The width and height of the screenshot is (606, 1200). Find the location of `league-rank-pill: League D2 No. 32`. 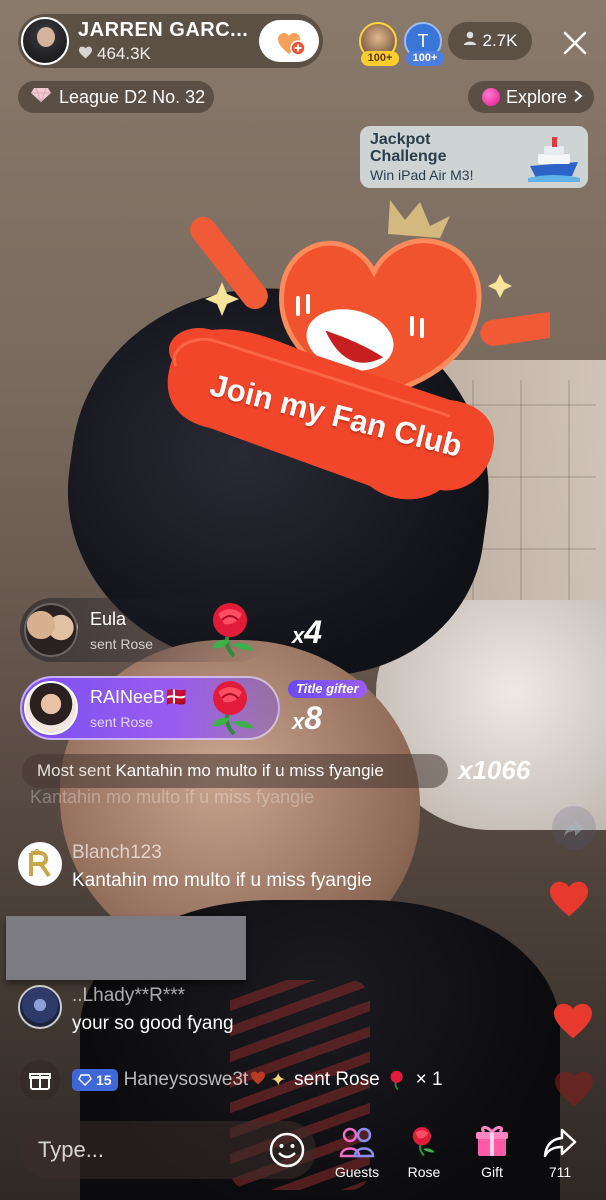

league-rank-pill: League D2 No. 32 is located at coordinates (116, 97).